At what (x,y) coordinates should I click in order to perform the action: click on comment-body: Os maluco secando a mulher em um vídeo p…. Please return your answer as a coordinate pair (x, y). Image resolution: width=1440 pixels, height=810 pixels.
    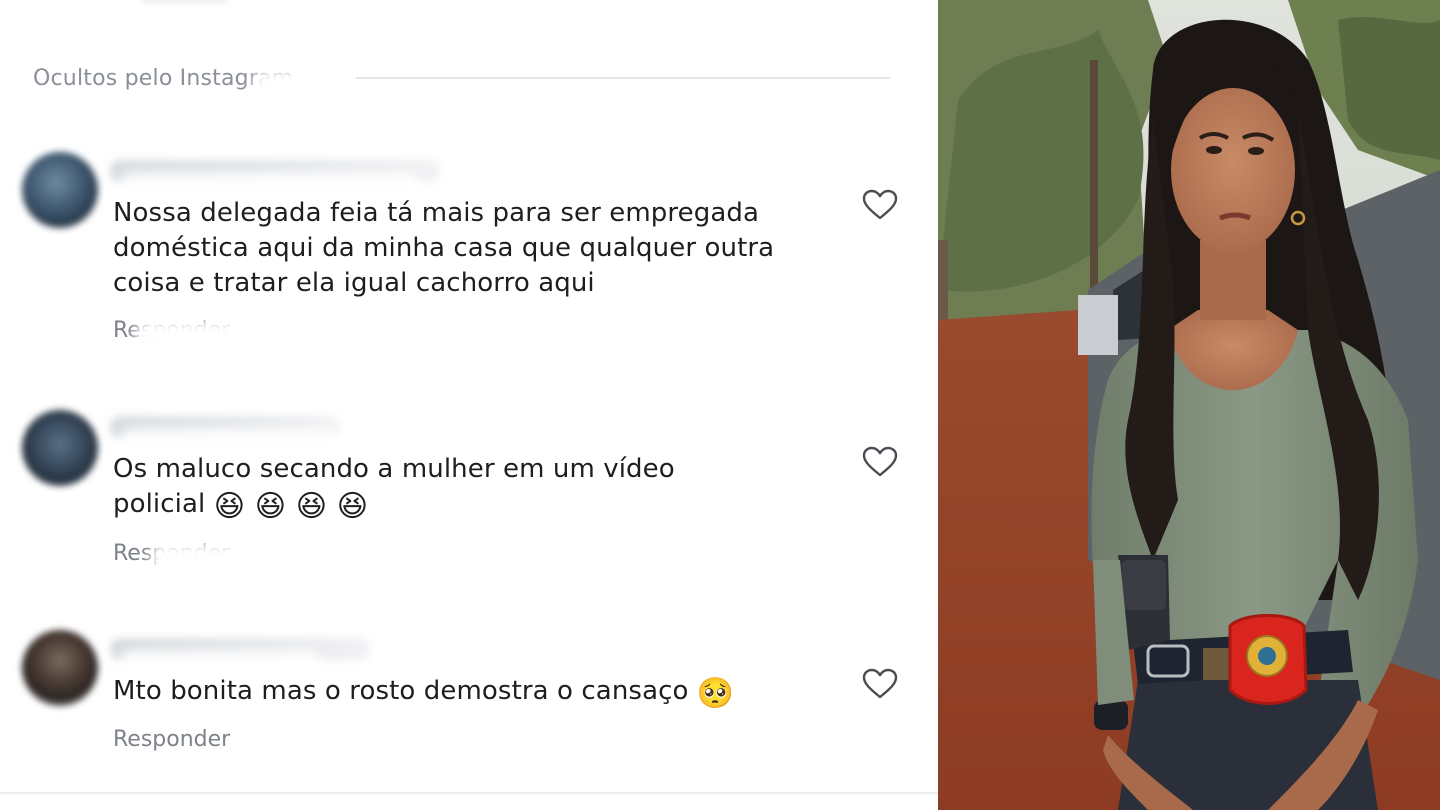
    Looking at the image, I should click on (394, 486).